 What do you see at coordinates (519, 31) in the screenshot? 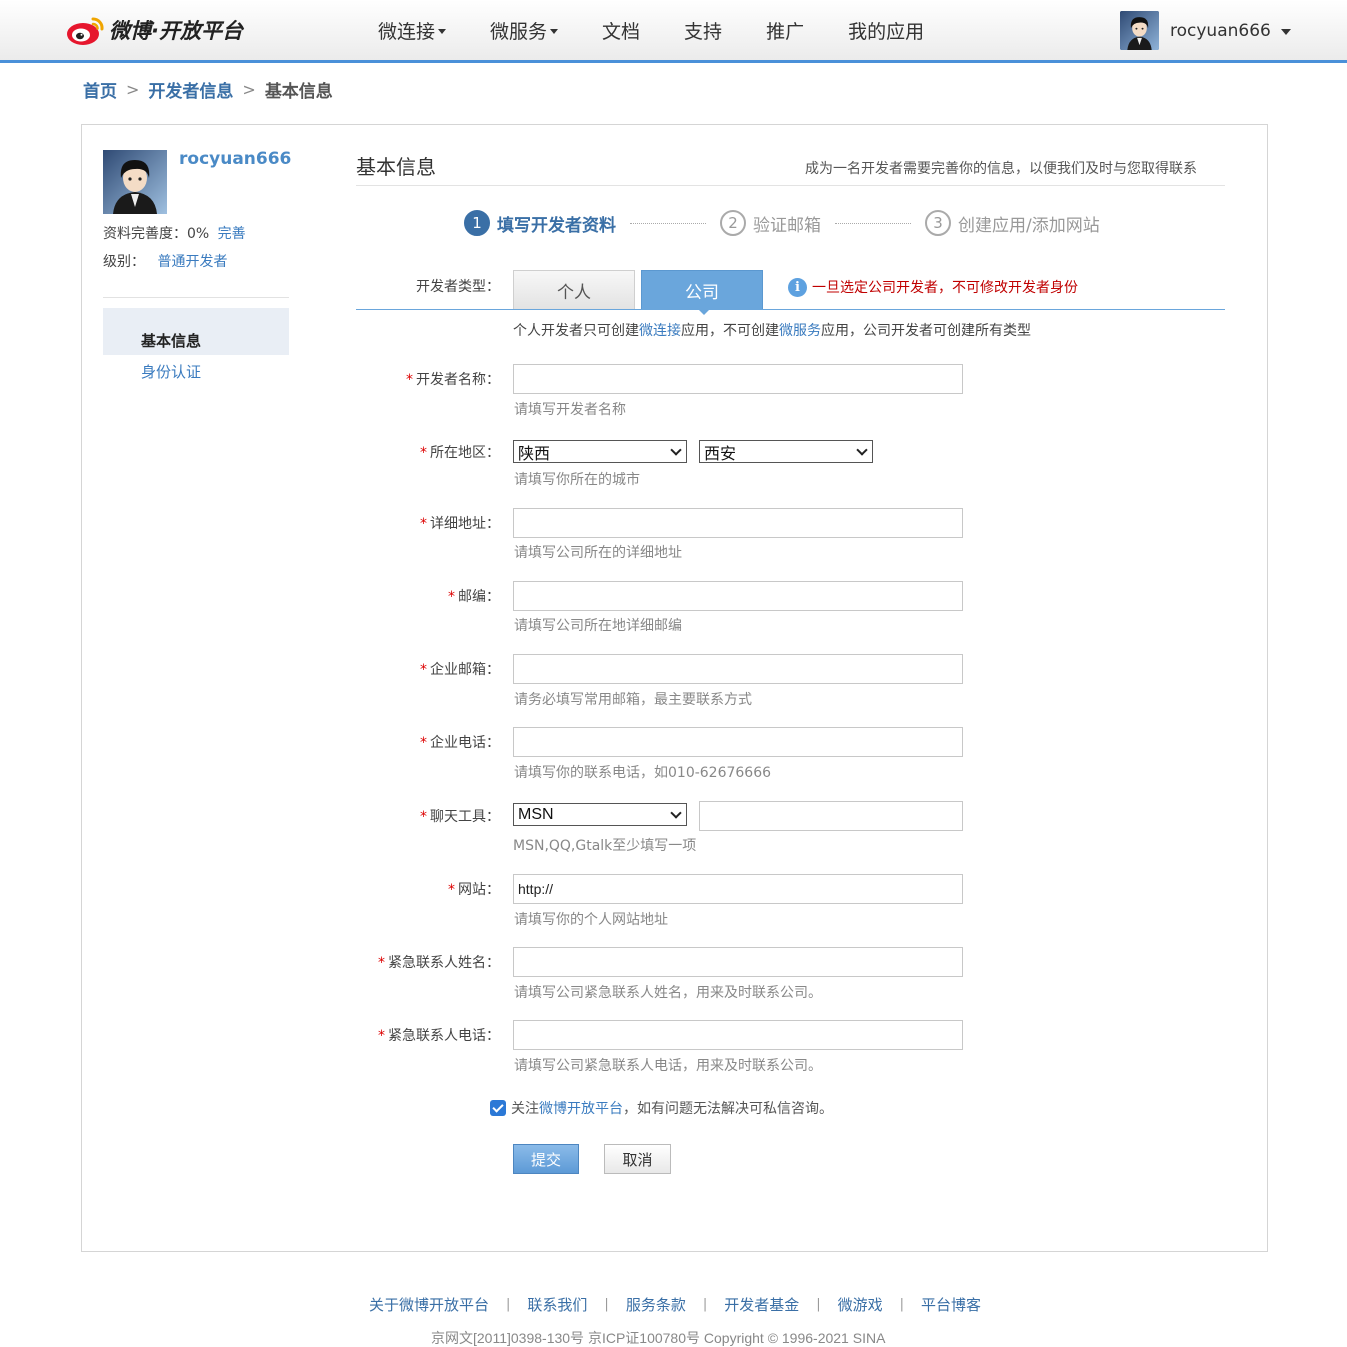
I see `nav-label: 微服务` at bounding box center [519, 31].